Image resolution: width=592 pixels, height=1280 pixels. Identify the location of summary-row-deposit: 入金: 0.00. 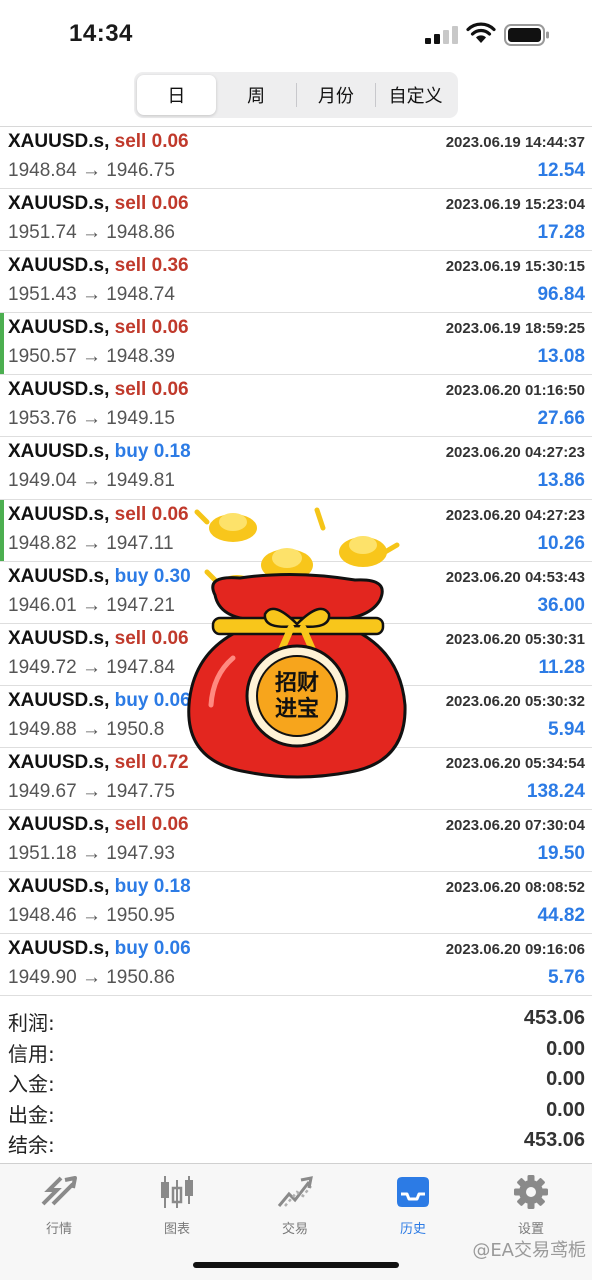
(296, 1080).